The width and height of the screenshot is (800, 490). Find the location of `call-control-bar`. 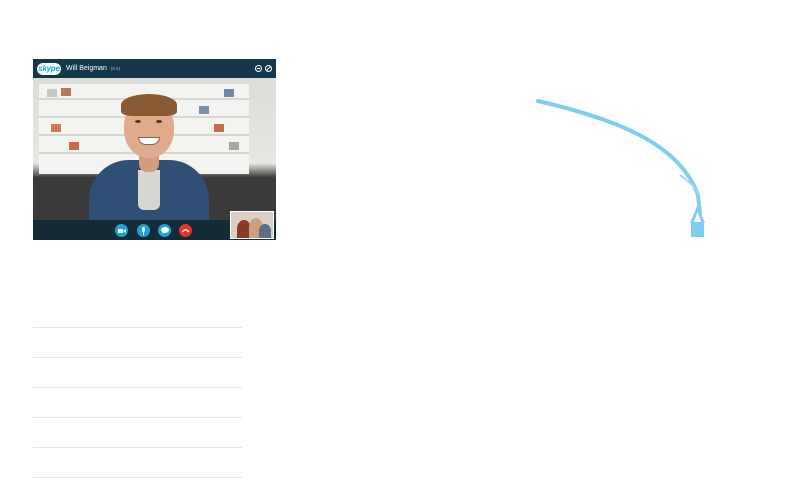

call-control-bar is located at coordinates (154, 225).